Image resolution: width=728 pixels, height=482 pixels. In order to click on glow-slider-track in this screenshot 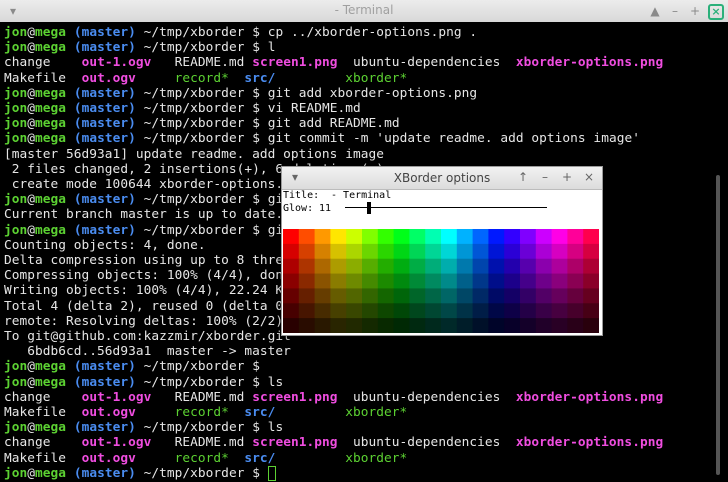, I will do `click(446, 207)`.